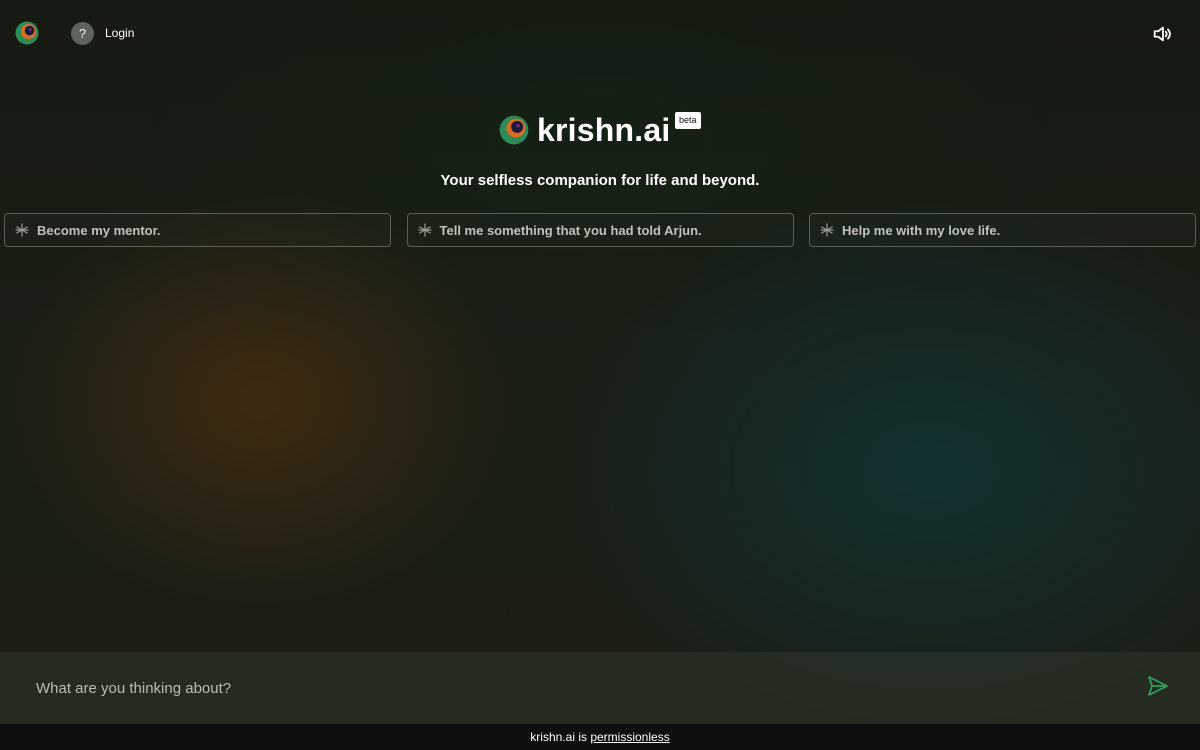 Image resolution: width=1200 pixels, height=750 pixels. I want to click on beta-badge: beta, so click(688, 120).